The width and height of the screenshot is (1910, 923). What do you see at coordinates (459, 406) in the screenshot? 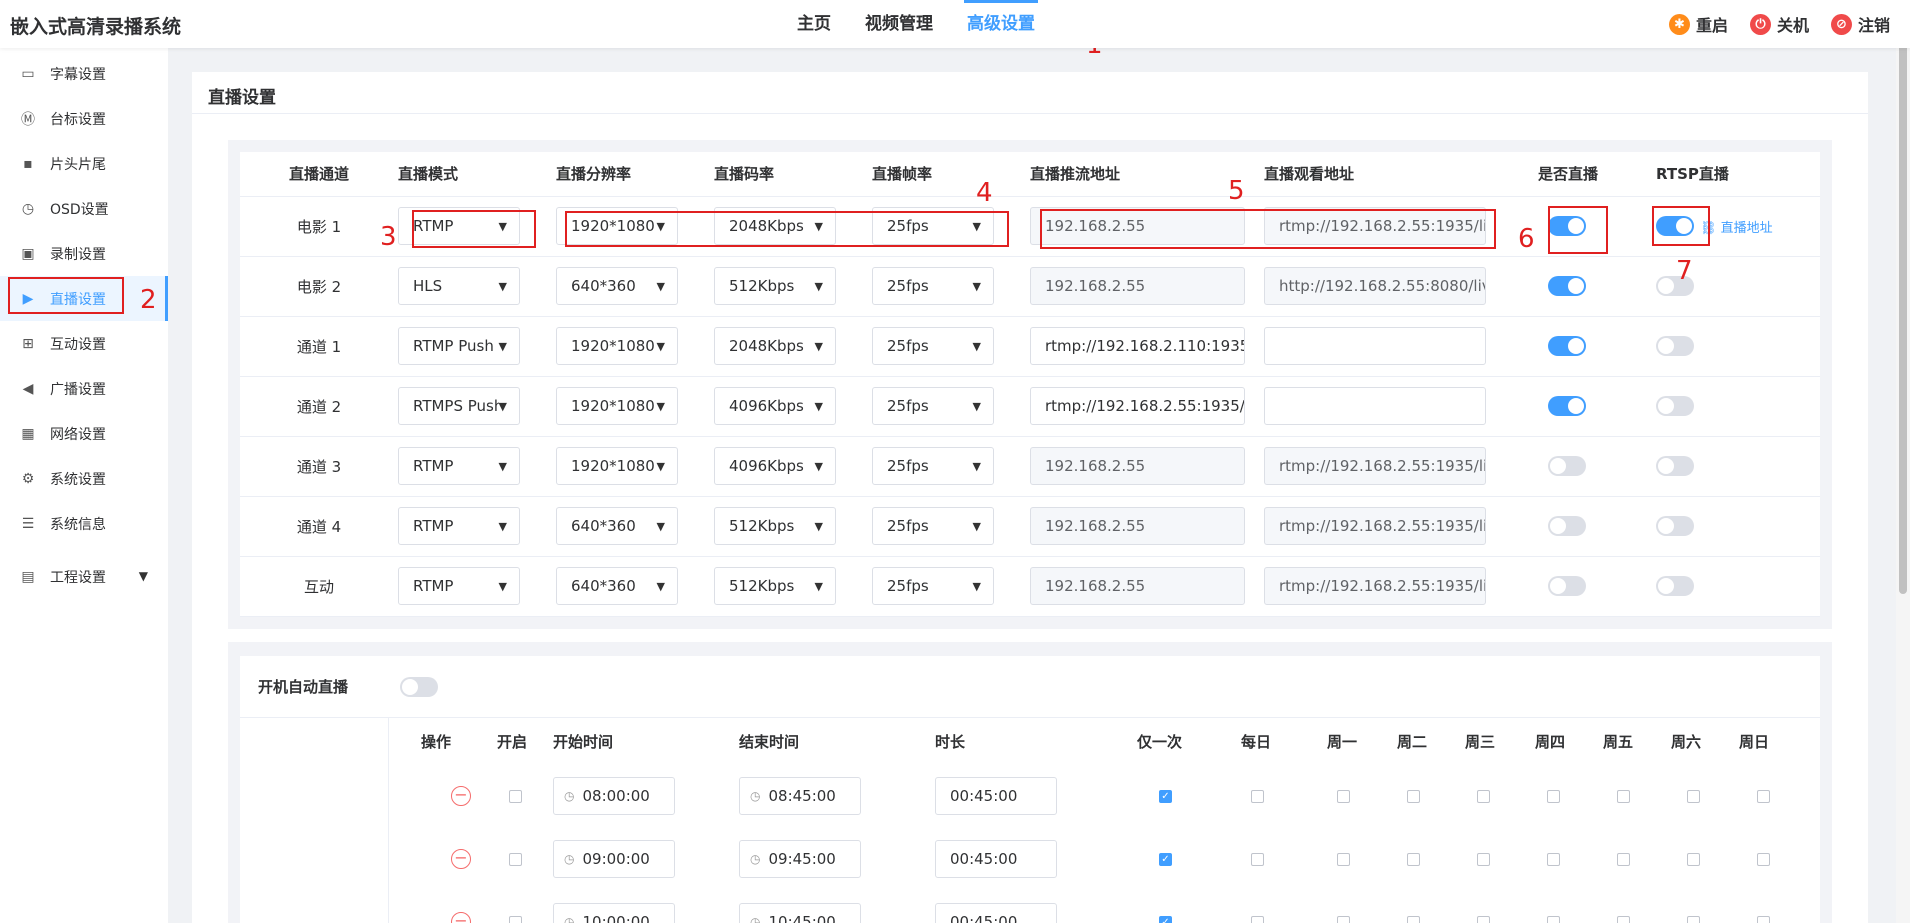
I see `mode-select: RTMPS Push ▼` at bounding box center [459, 406].